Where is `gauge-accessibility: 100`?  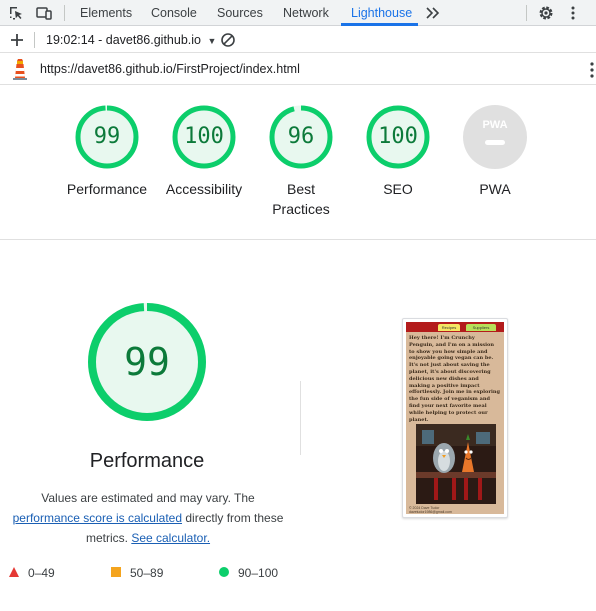
gauge-accessibility: 100 is located at coordinates (204, 137).